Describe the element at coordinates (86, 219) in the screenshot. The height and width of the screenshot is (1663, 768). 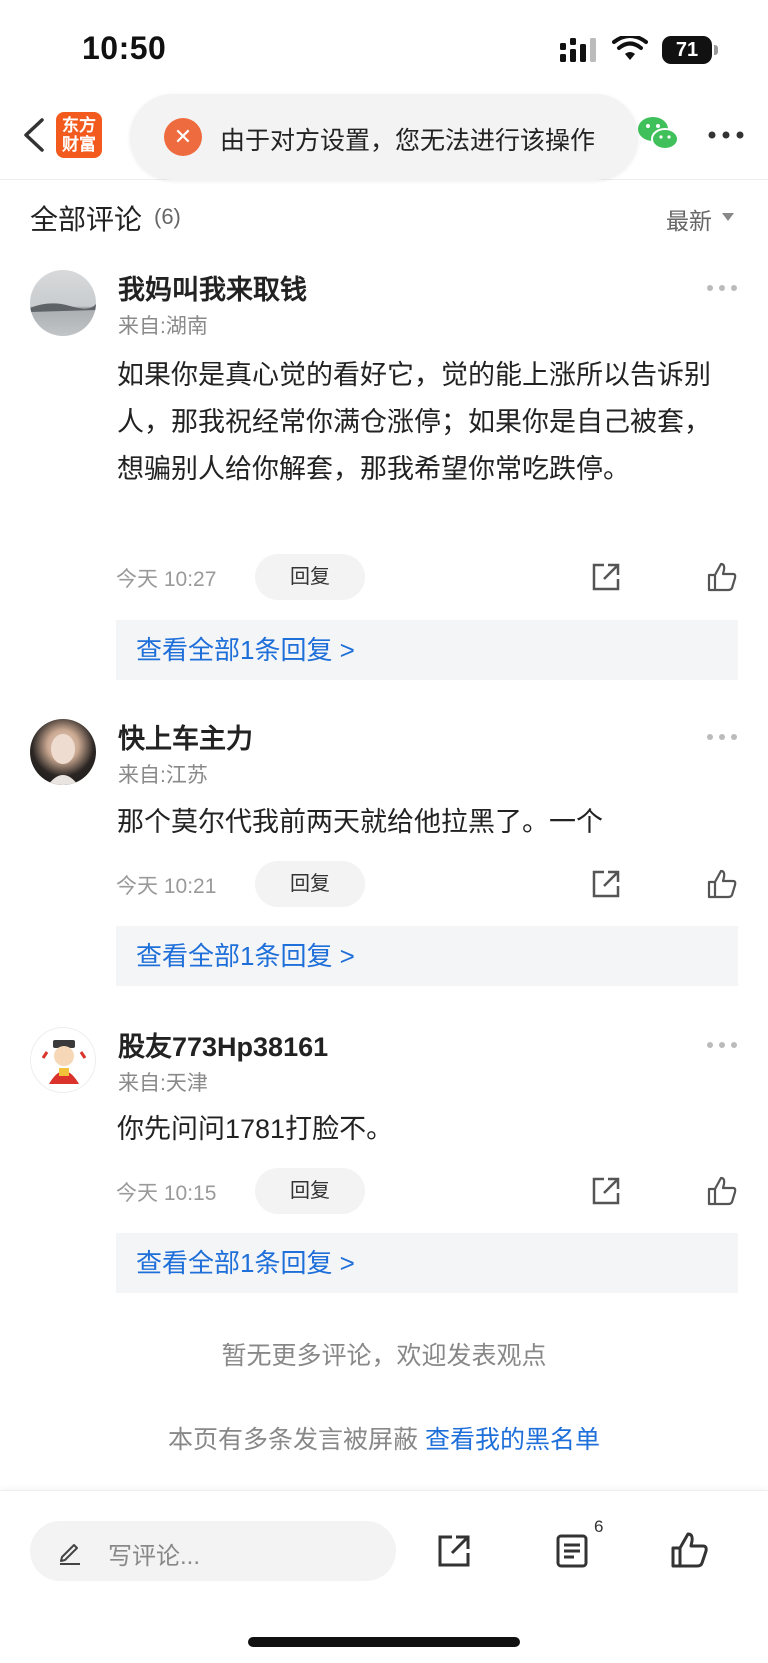
I see `comments-title: 全部评论` at that location.